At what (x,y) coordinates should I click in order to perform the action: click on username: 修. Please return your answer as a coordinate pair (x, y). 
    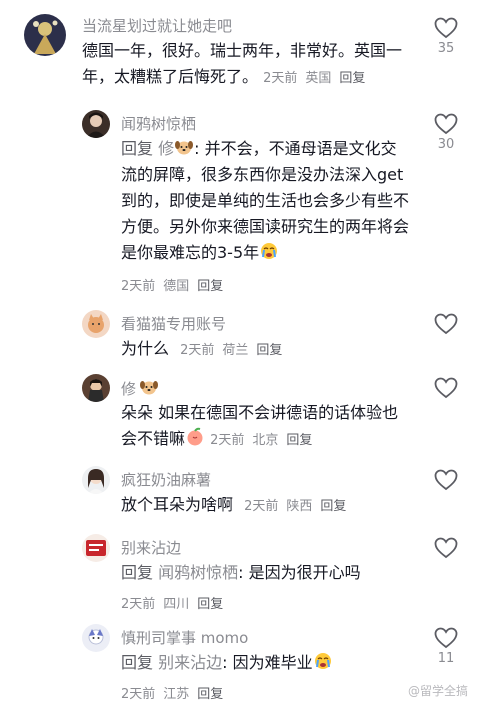
    Looking at the image, I should click on (140, 388).